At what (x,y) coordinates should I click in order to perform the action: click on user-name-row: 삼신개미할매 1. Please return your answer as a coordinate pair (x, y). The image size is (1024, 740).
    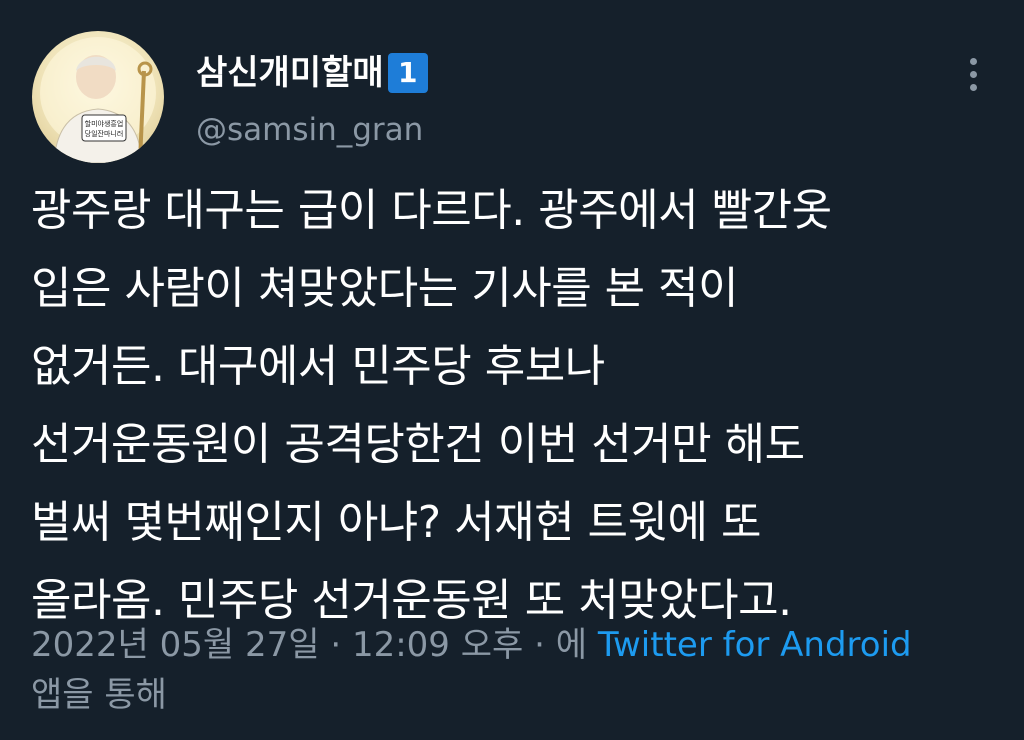
    Looking at the image, I should click on (312, 73).